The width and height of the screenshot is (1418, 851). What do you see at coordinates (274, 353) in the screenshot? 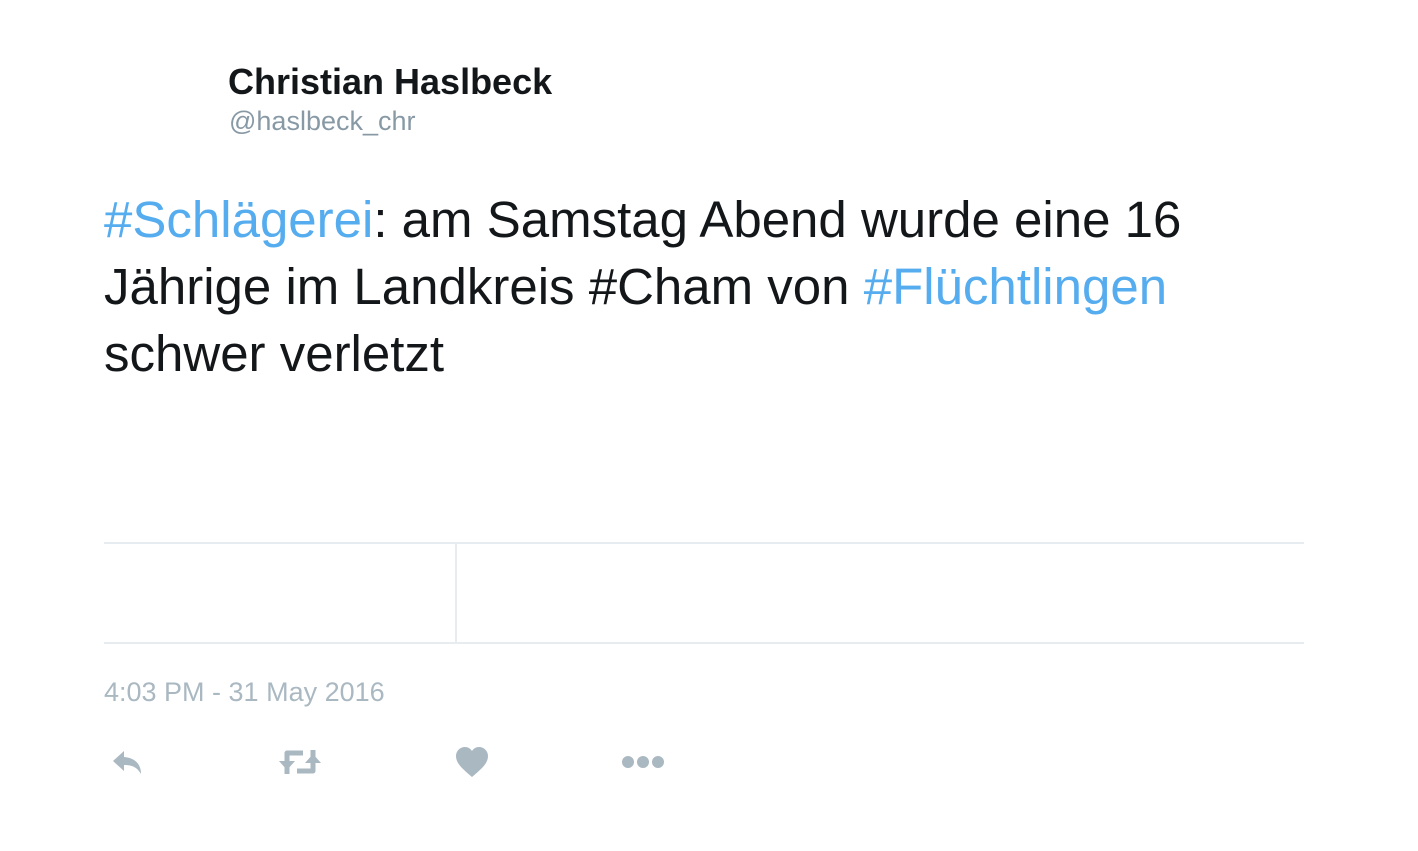
I see `tweet-text-segment: schwer verletzt` at bounding box center [274, 353].